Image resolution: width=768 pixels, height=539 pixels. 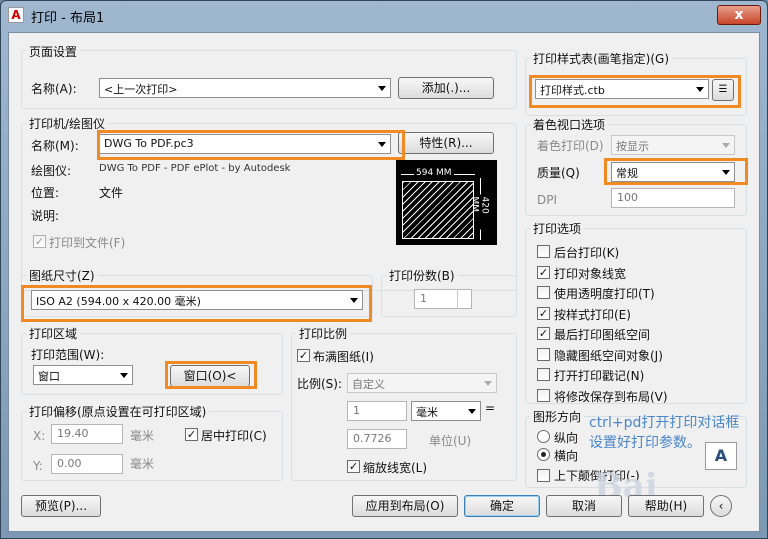 I want to click on landscape-orientation-icon: A, so click(x=721, y=456).